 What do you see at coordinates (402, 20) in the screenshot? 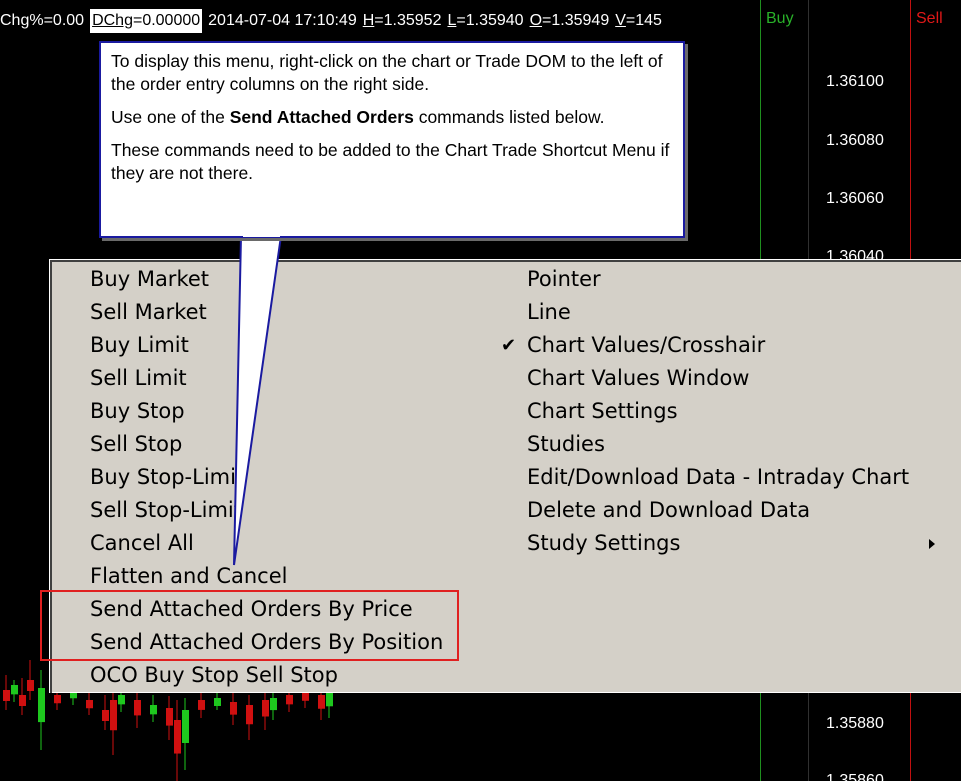
I see `high-value: H=1.35952` at bounding box center [402, 20].